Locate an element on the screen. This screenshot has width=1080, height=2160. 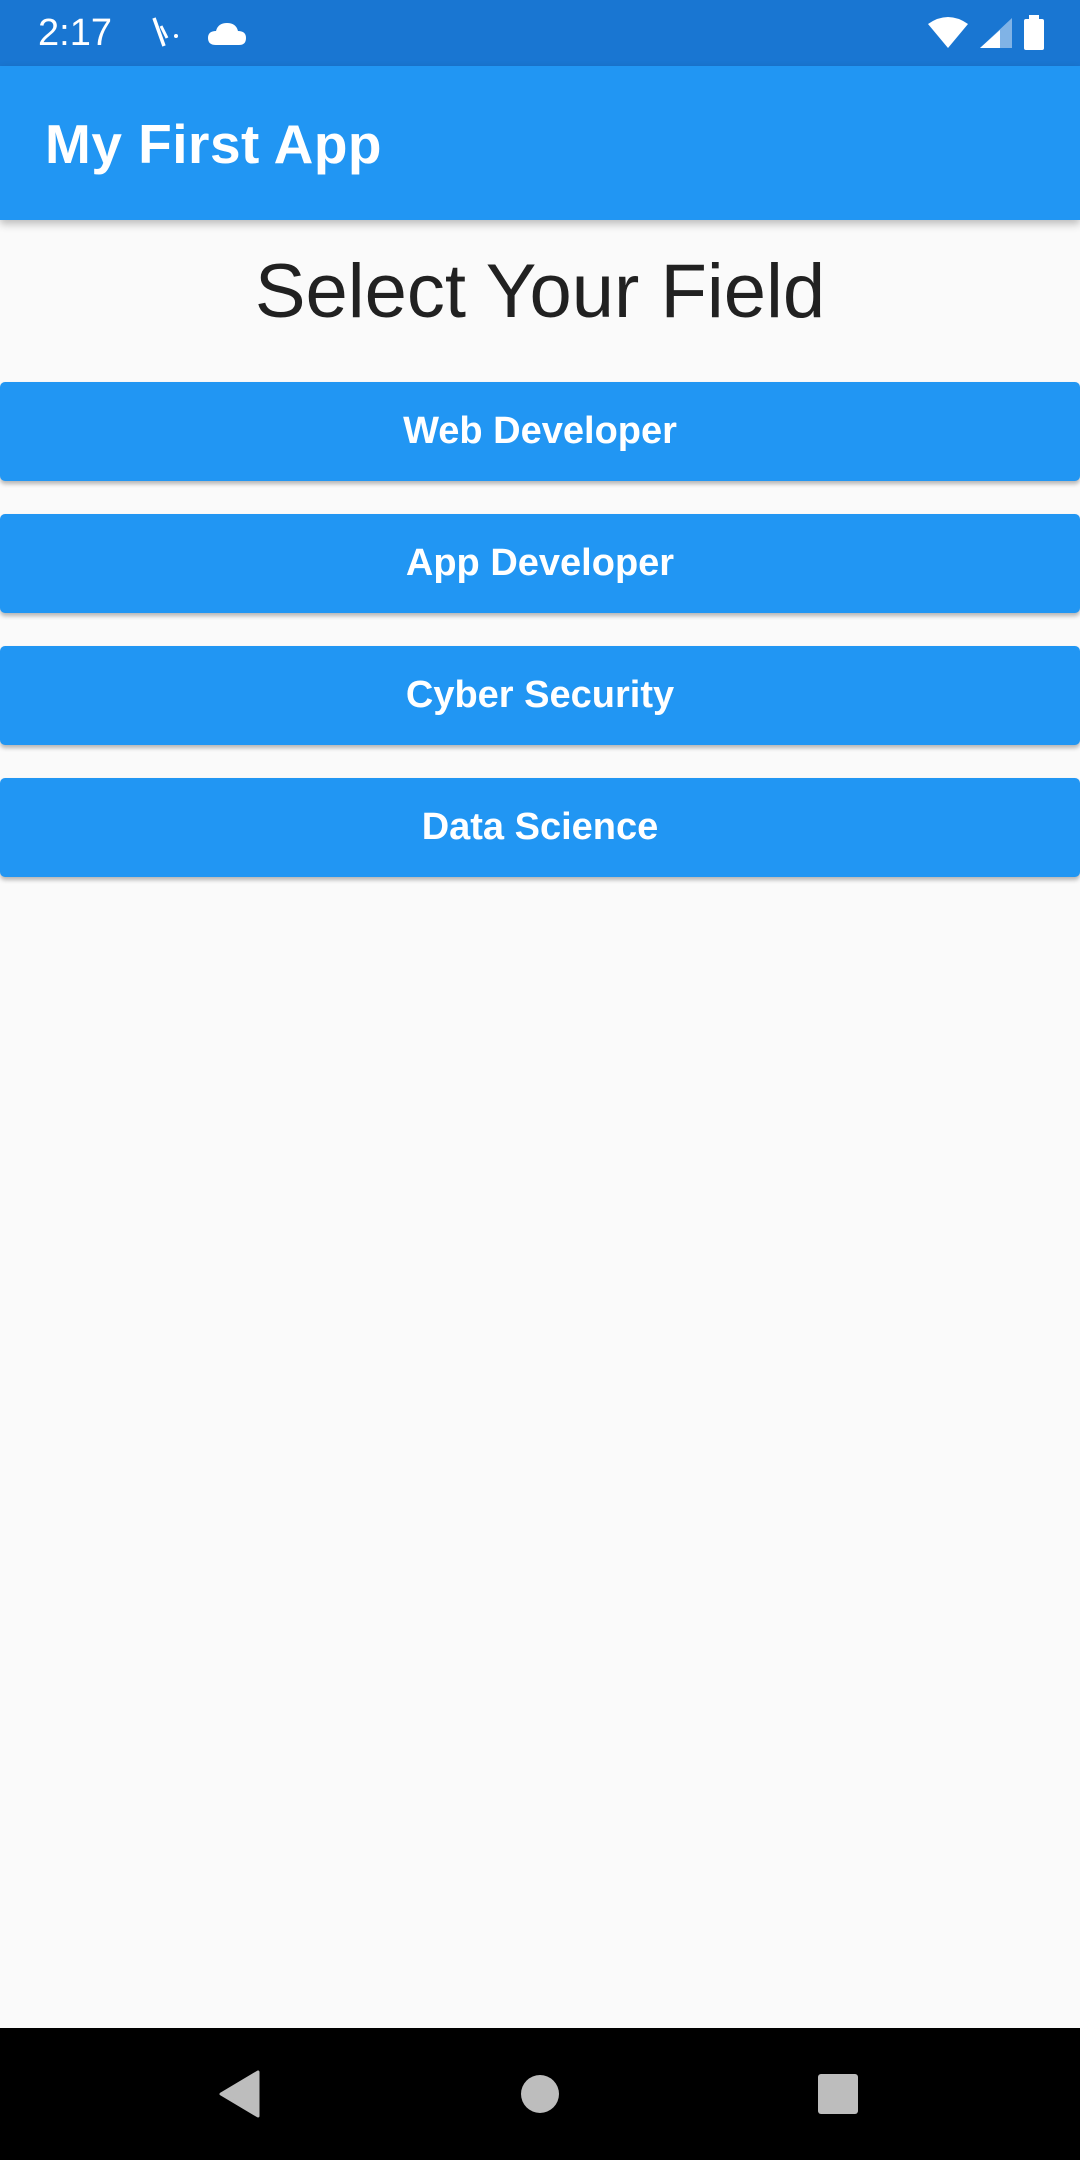
cloud-icon is located at coordinates (227, 34).